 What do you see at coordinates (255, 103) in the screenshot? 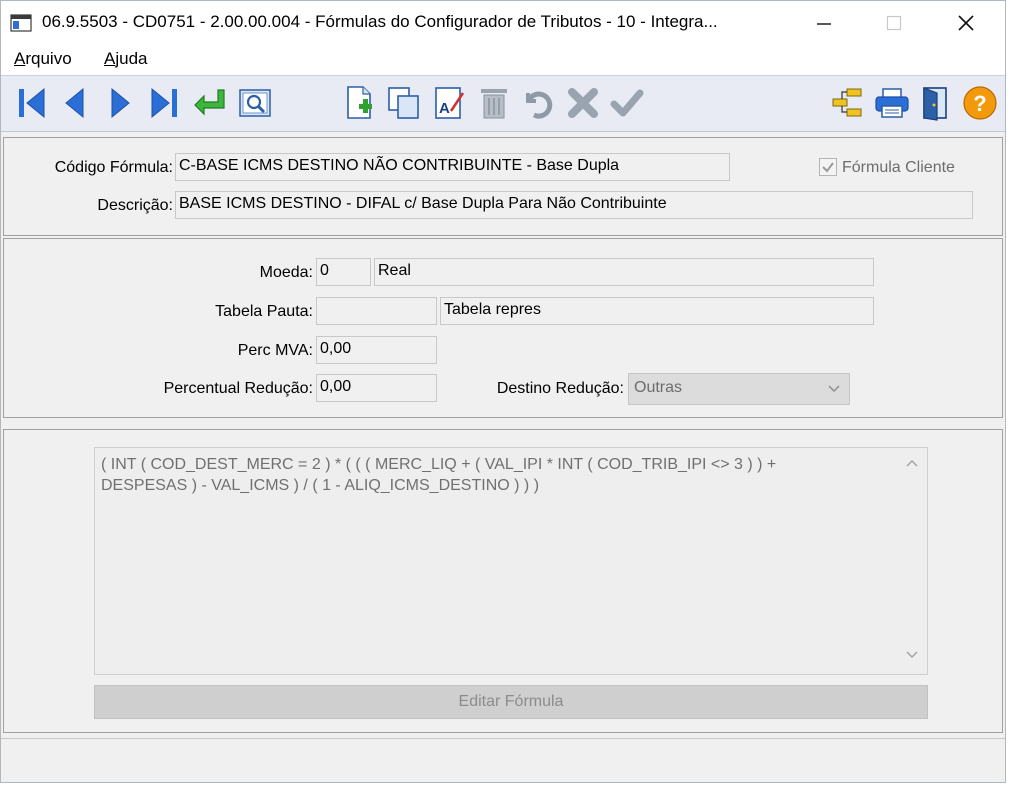
I see `zoom-icon` at bounding box center [255, 103].